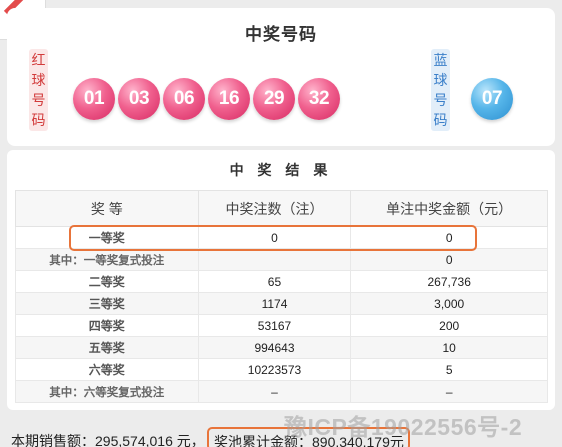  What do you see at coordinates (38, 100) in the screenshot?
I see `red-label-char: 号` at bounding box center [38, 100].